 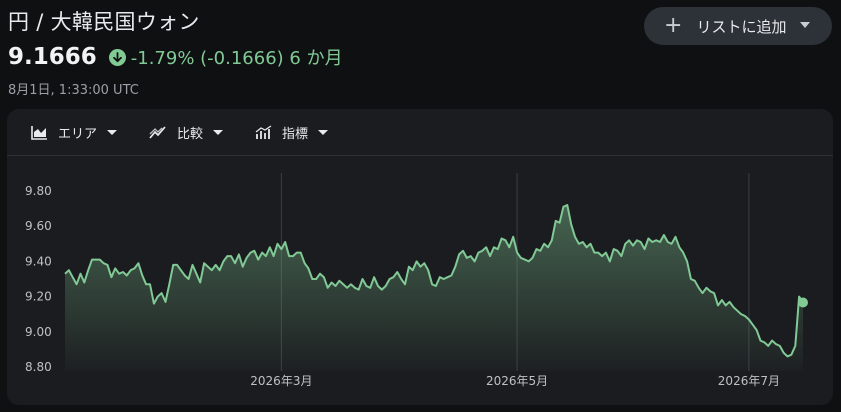 What do you see at coordinates (38, 367) in the screenshot?
I see `y-tick-label: 8.80` at bounding box center [38, 367].